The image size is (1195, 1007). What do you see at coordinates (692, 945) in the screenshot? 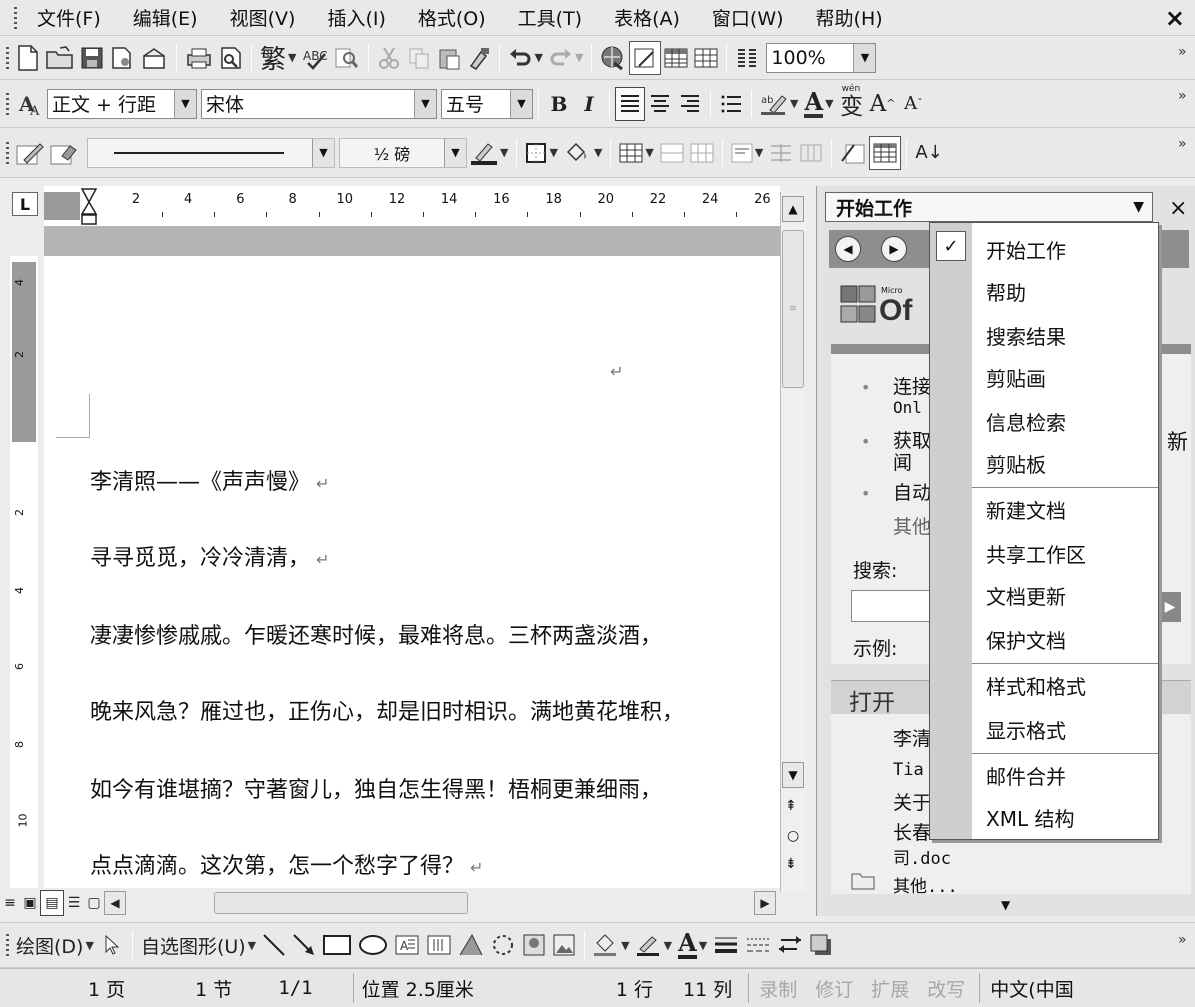
I see `drawing-font-color-button: A ▼` at bounding box center [692, 945].